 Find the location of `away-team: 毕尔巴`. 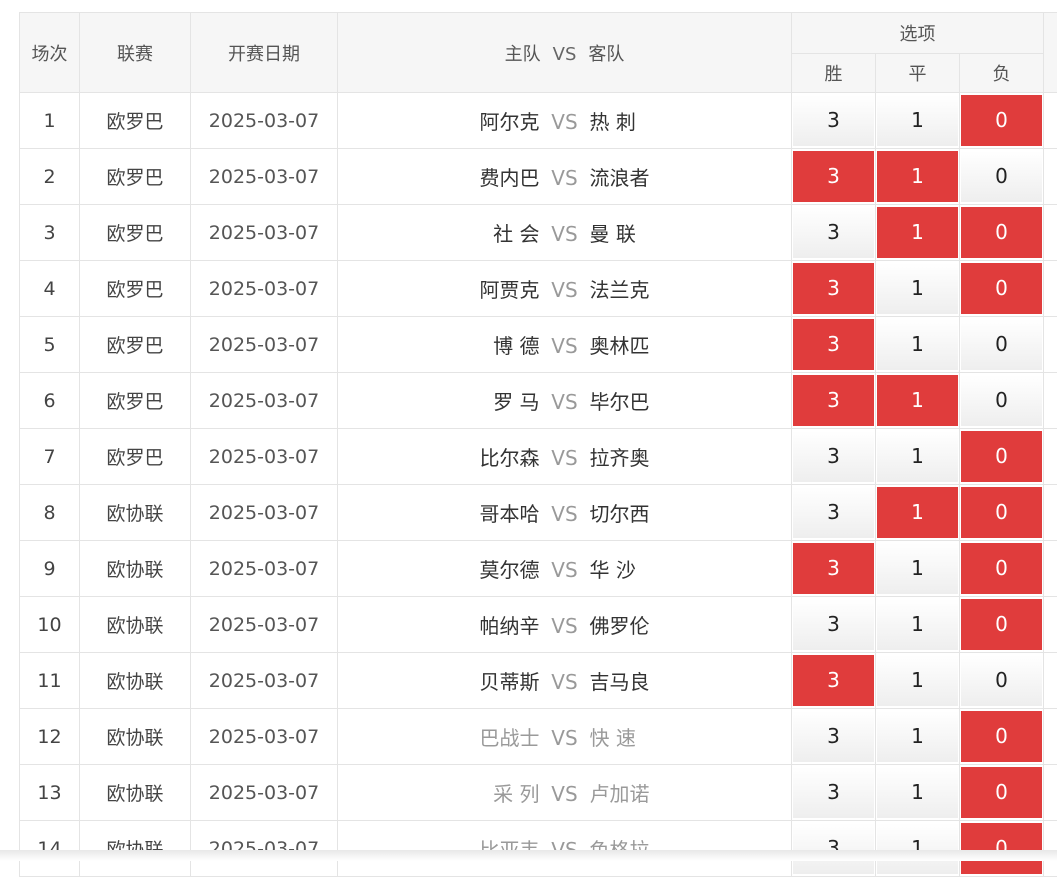

away-team: 毕尔巴 is located at coordinates (690, 400).